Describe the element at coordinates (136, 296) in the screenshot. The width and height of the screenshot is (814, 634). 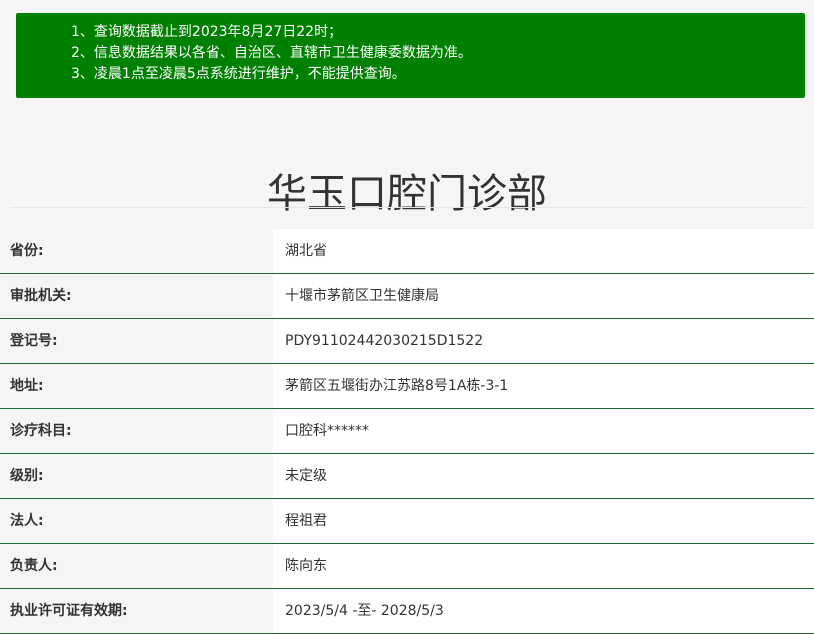
I see `approval-authority-label: 审批机关:` at that location.